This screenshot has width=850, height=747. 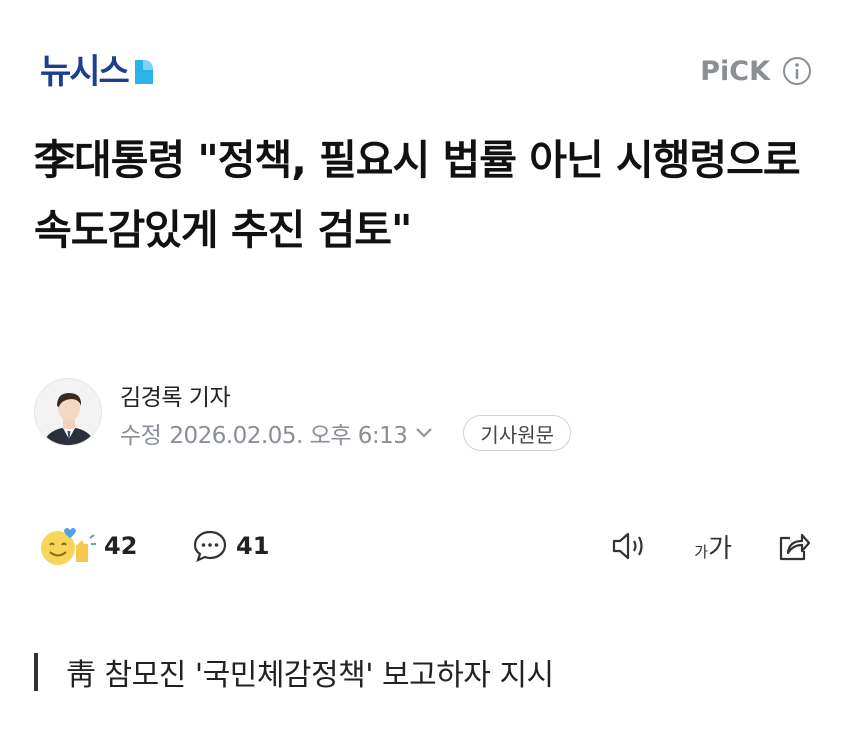 I want to click on comment-count: 41, so click(x=253, y=546).